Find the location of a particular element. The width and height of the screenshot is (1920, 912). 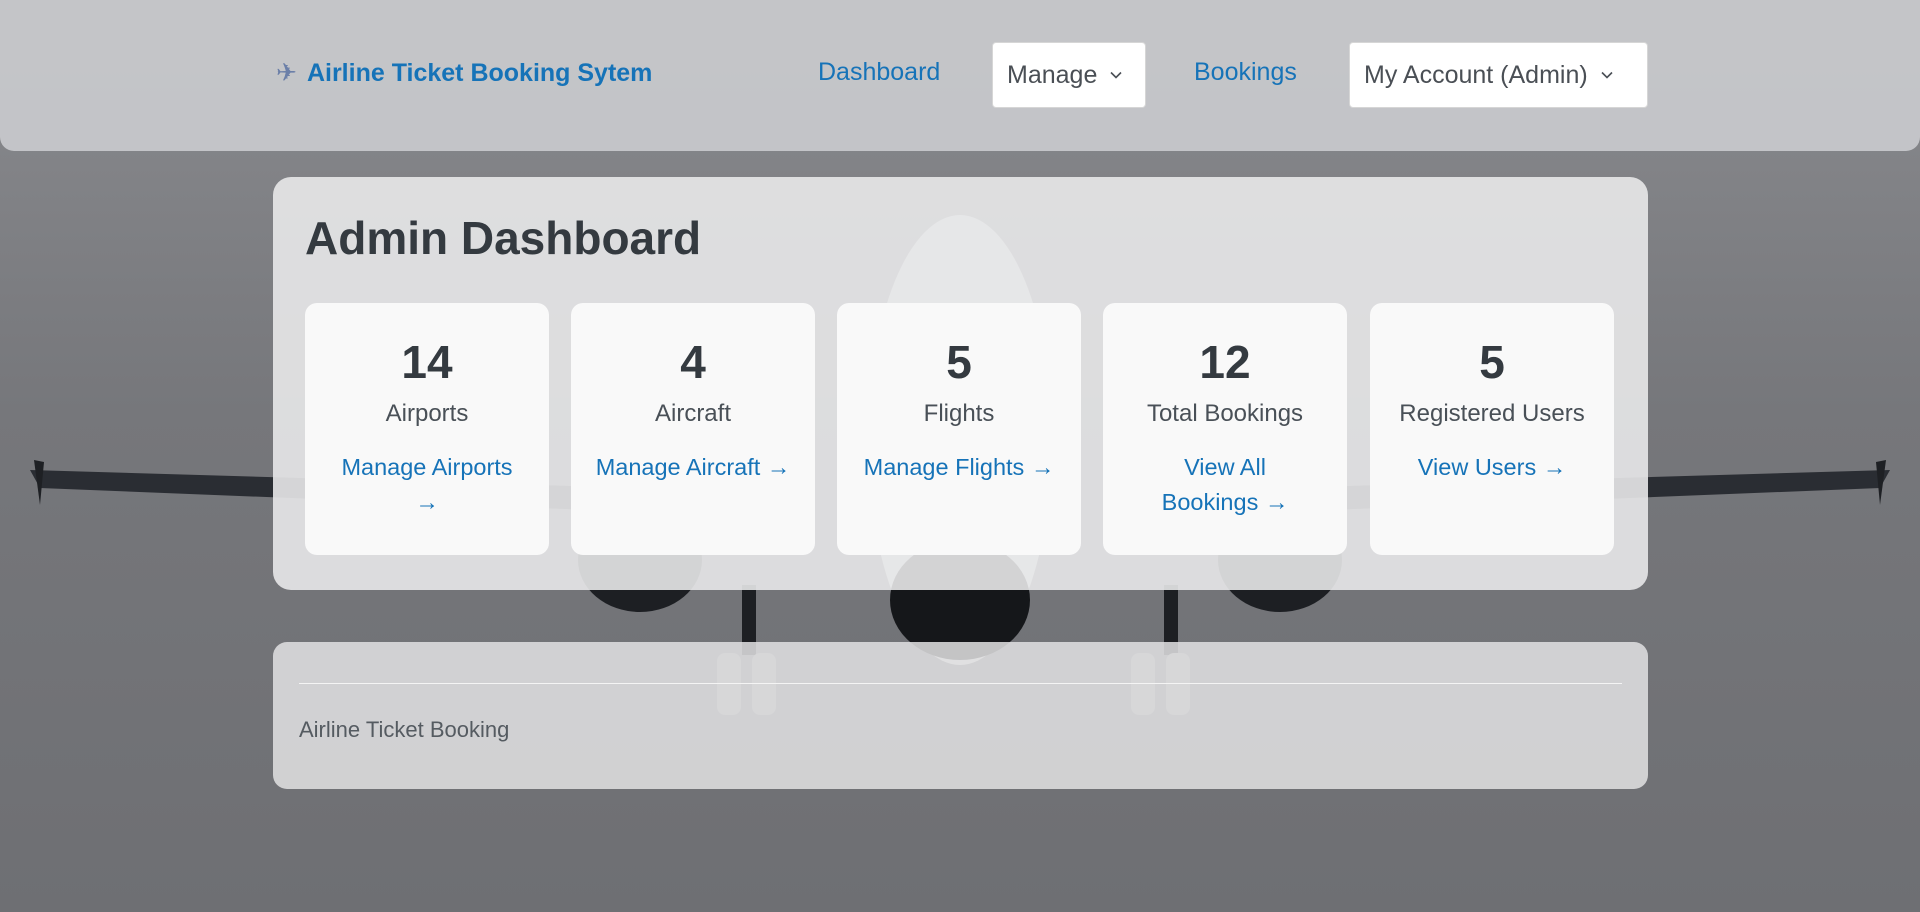

stat-label: Aircraft is located at coordinates (692, 413).